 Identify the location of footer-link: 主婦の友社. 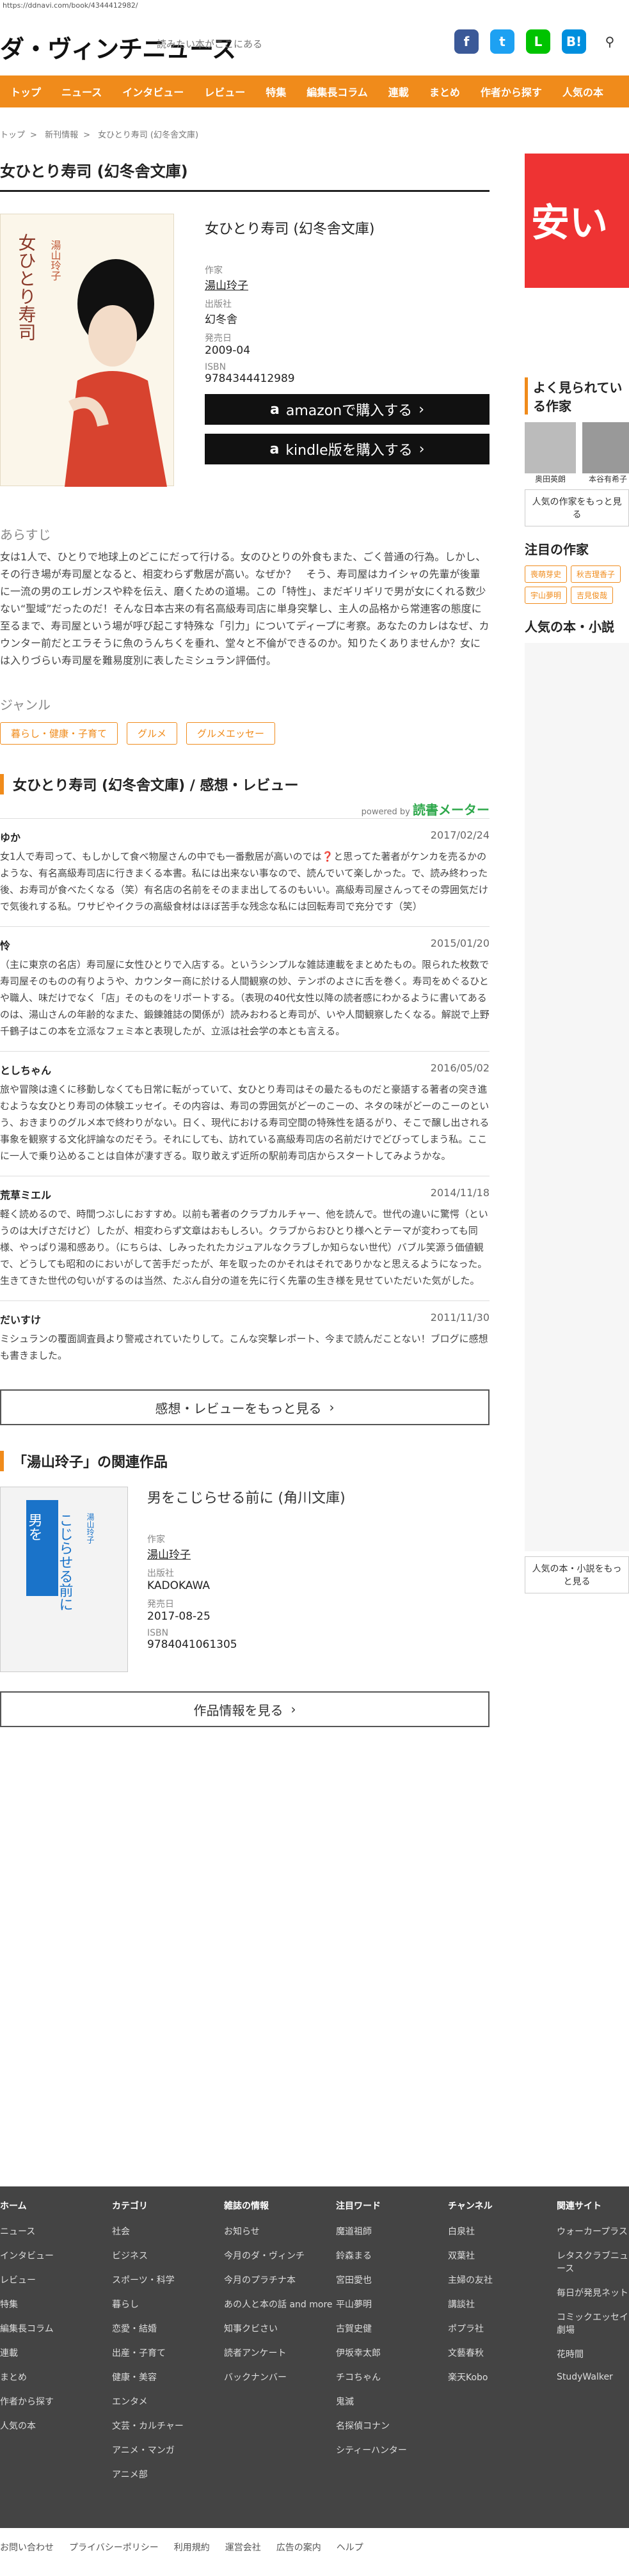
(470, 2279).